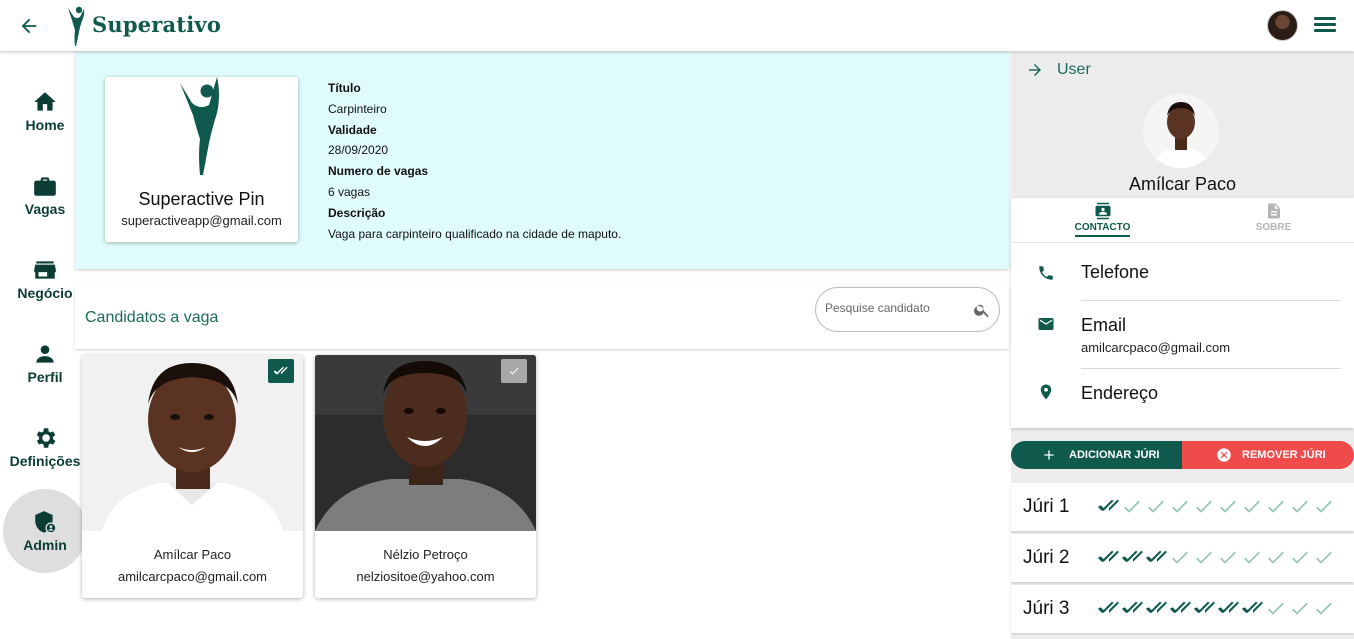 The width and height of the screenshot is (1354, 639). Describe the element at coordinates (344, 88) in the screenshot. I see `job-title-label: Título` at that location.